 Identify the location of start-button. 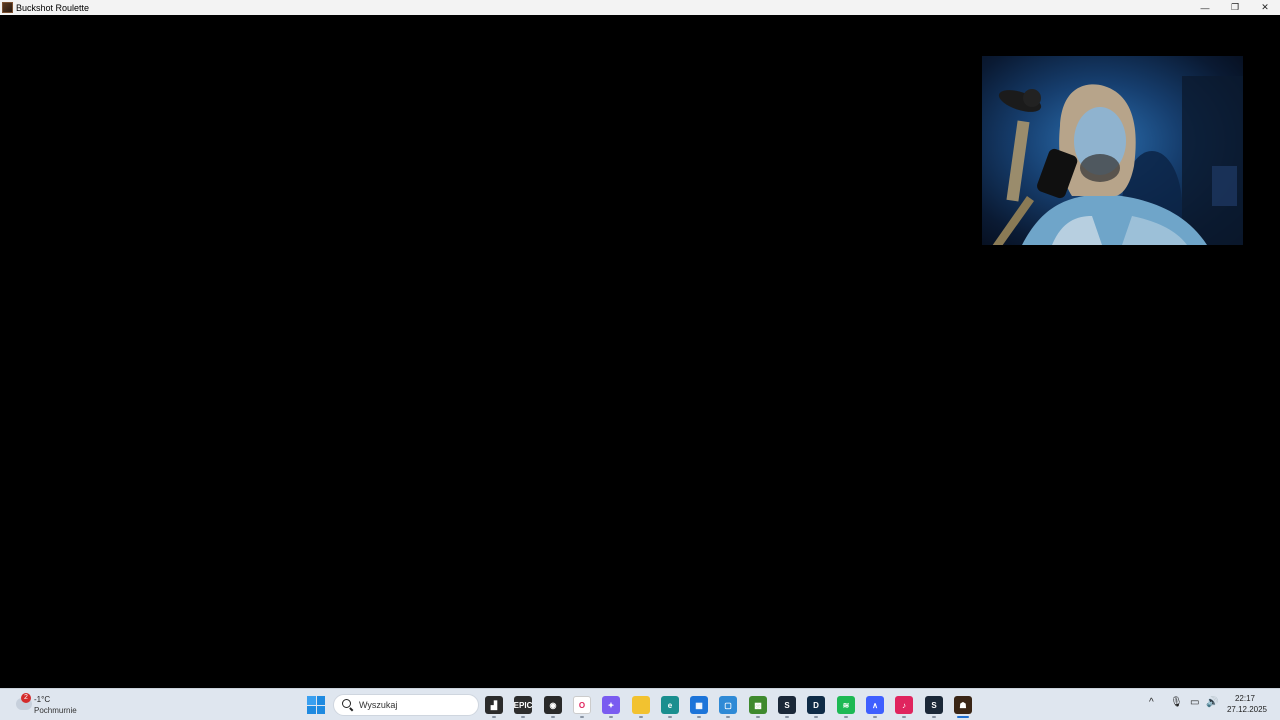
(316, 705).